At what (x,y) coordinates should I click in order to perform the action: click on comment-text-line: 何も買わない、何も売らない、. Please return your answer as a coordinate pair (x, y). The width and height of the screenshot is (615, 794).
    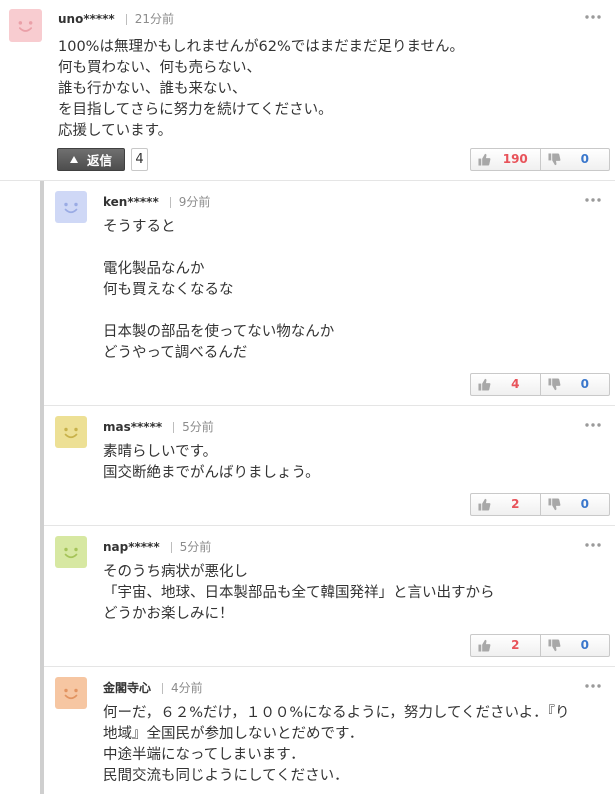
    Looking at the image, I should click on (159, 68).